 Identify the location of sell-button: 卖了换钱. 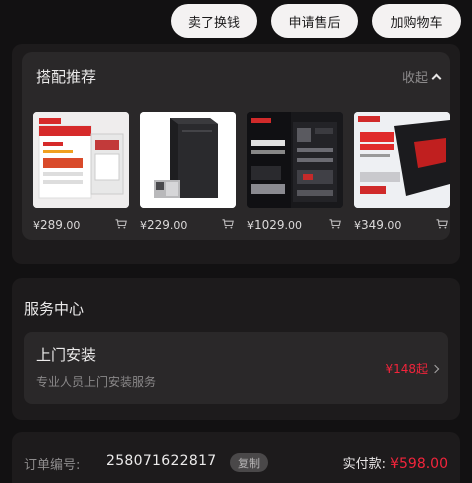
(214, 21).